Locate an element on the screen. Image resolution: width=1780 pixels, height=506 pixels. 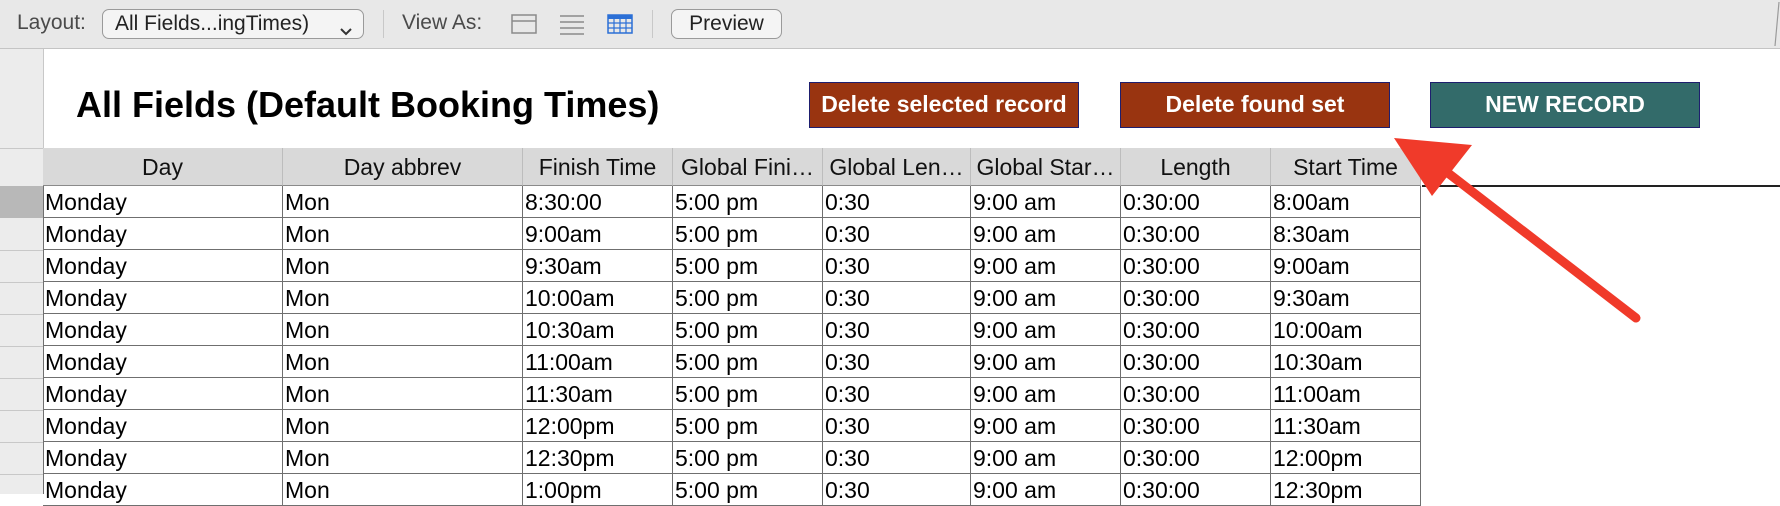
cell-finish-time: 12:30pm is located at coordinates (598, 458).